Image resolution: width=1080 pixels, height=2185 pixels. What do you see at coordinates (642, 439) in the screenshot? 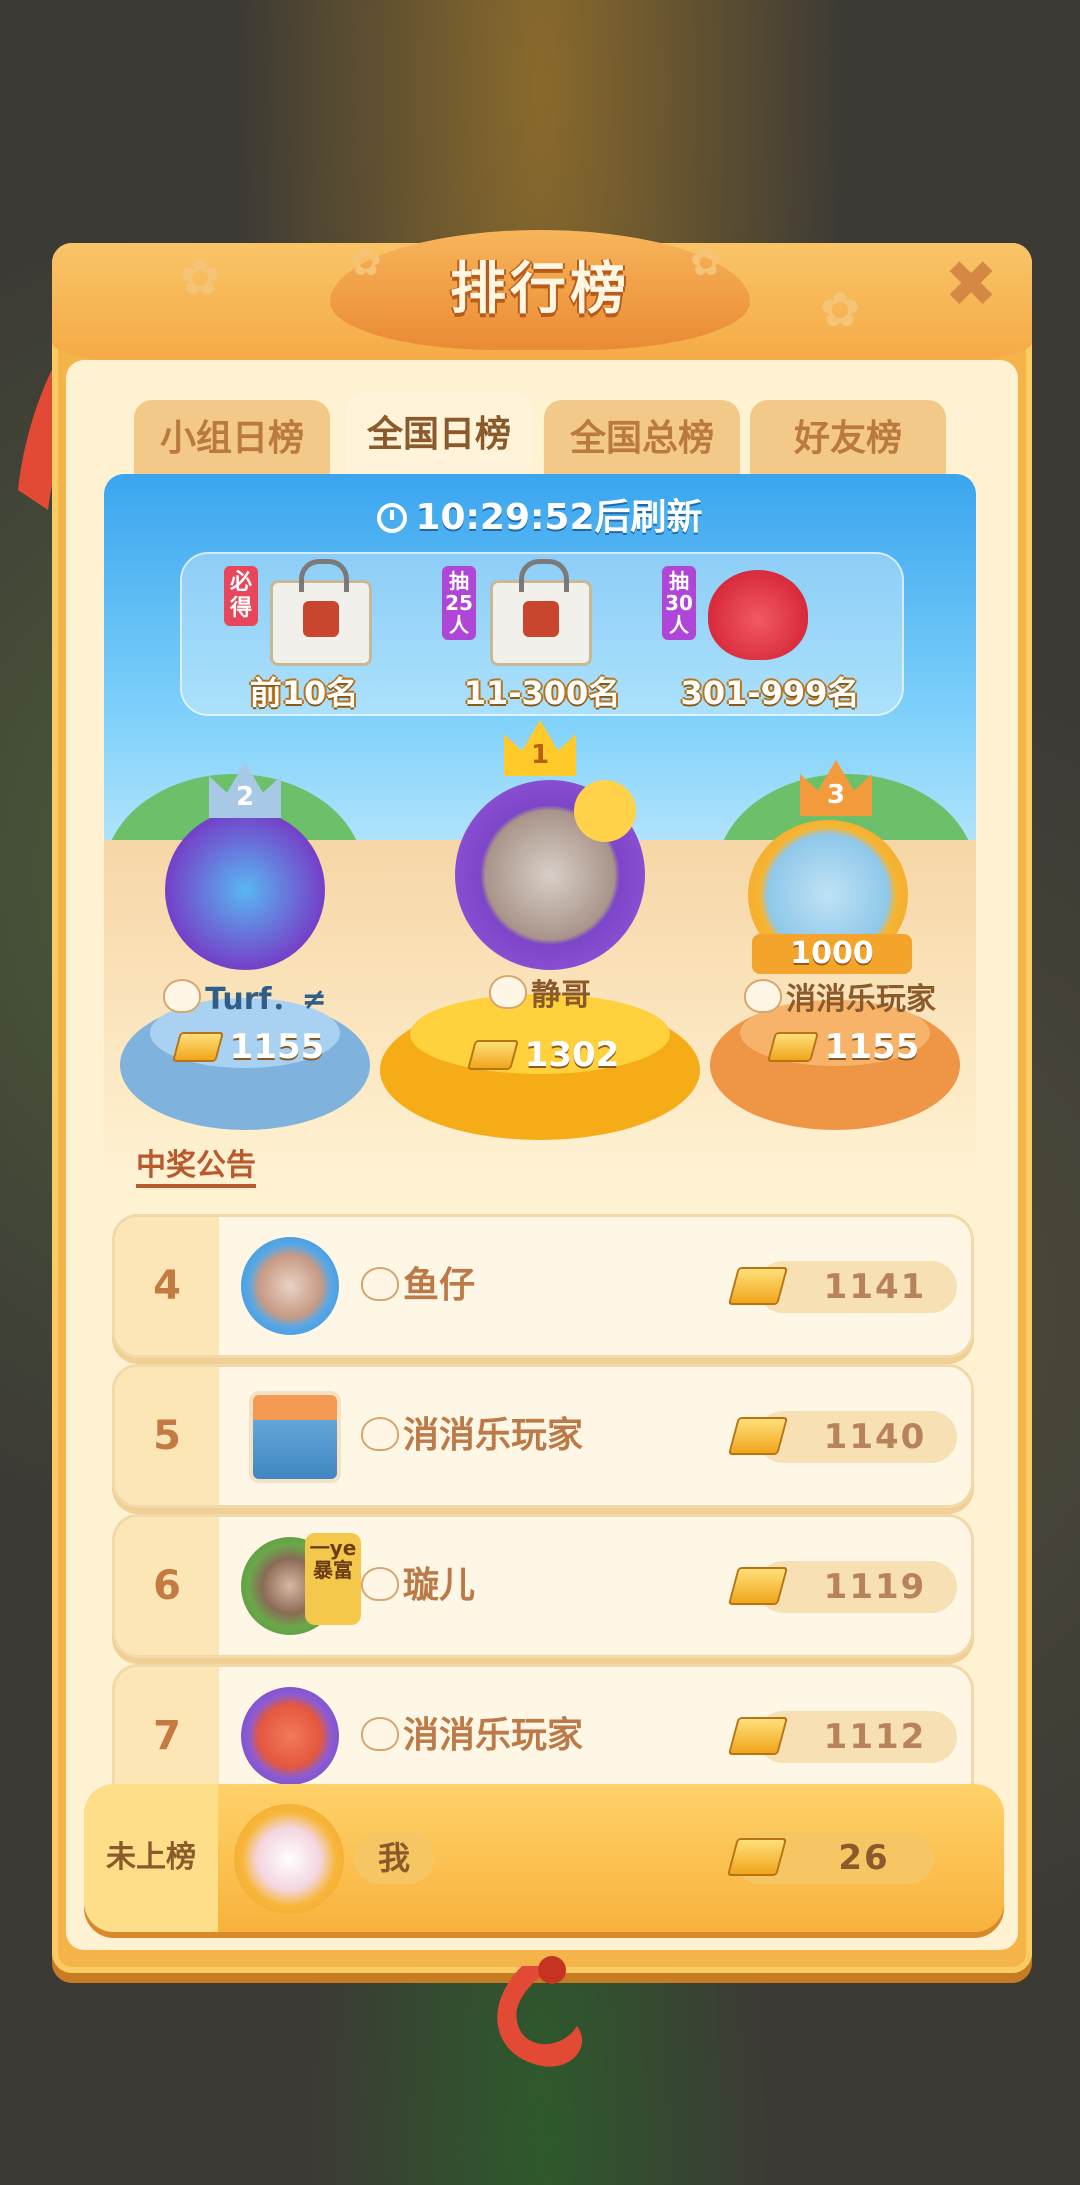
I see `tab-national-total: 全国总榜` at bounding box center [642, 439].